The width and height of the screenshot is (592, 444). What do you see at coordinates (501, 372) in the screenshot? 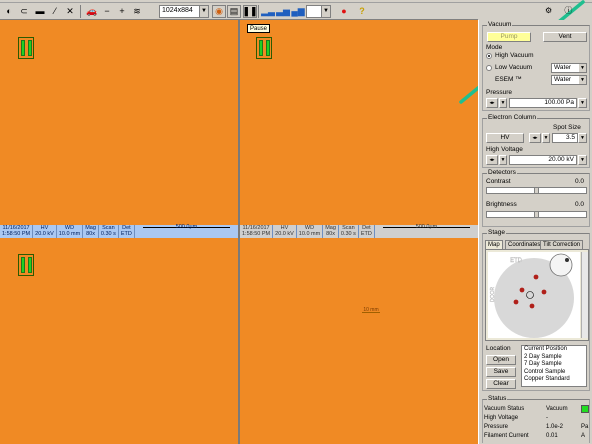
I see `save-button: Save` at bounding box center [501, 372].